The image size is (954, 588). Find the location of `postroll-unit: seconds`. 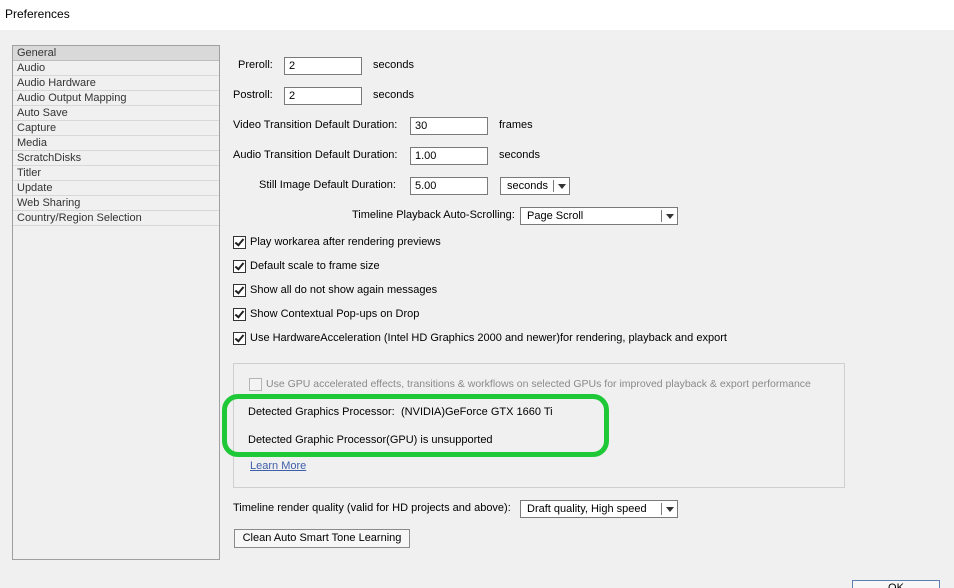

postroll-unit: seconds is located at coordinates (393, 95).